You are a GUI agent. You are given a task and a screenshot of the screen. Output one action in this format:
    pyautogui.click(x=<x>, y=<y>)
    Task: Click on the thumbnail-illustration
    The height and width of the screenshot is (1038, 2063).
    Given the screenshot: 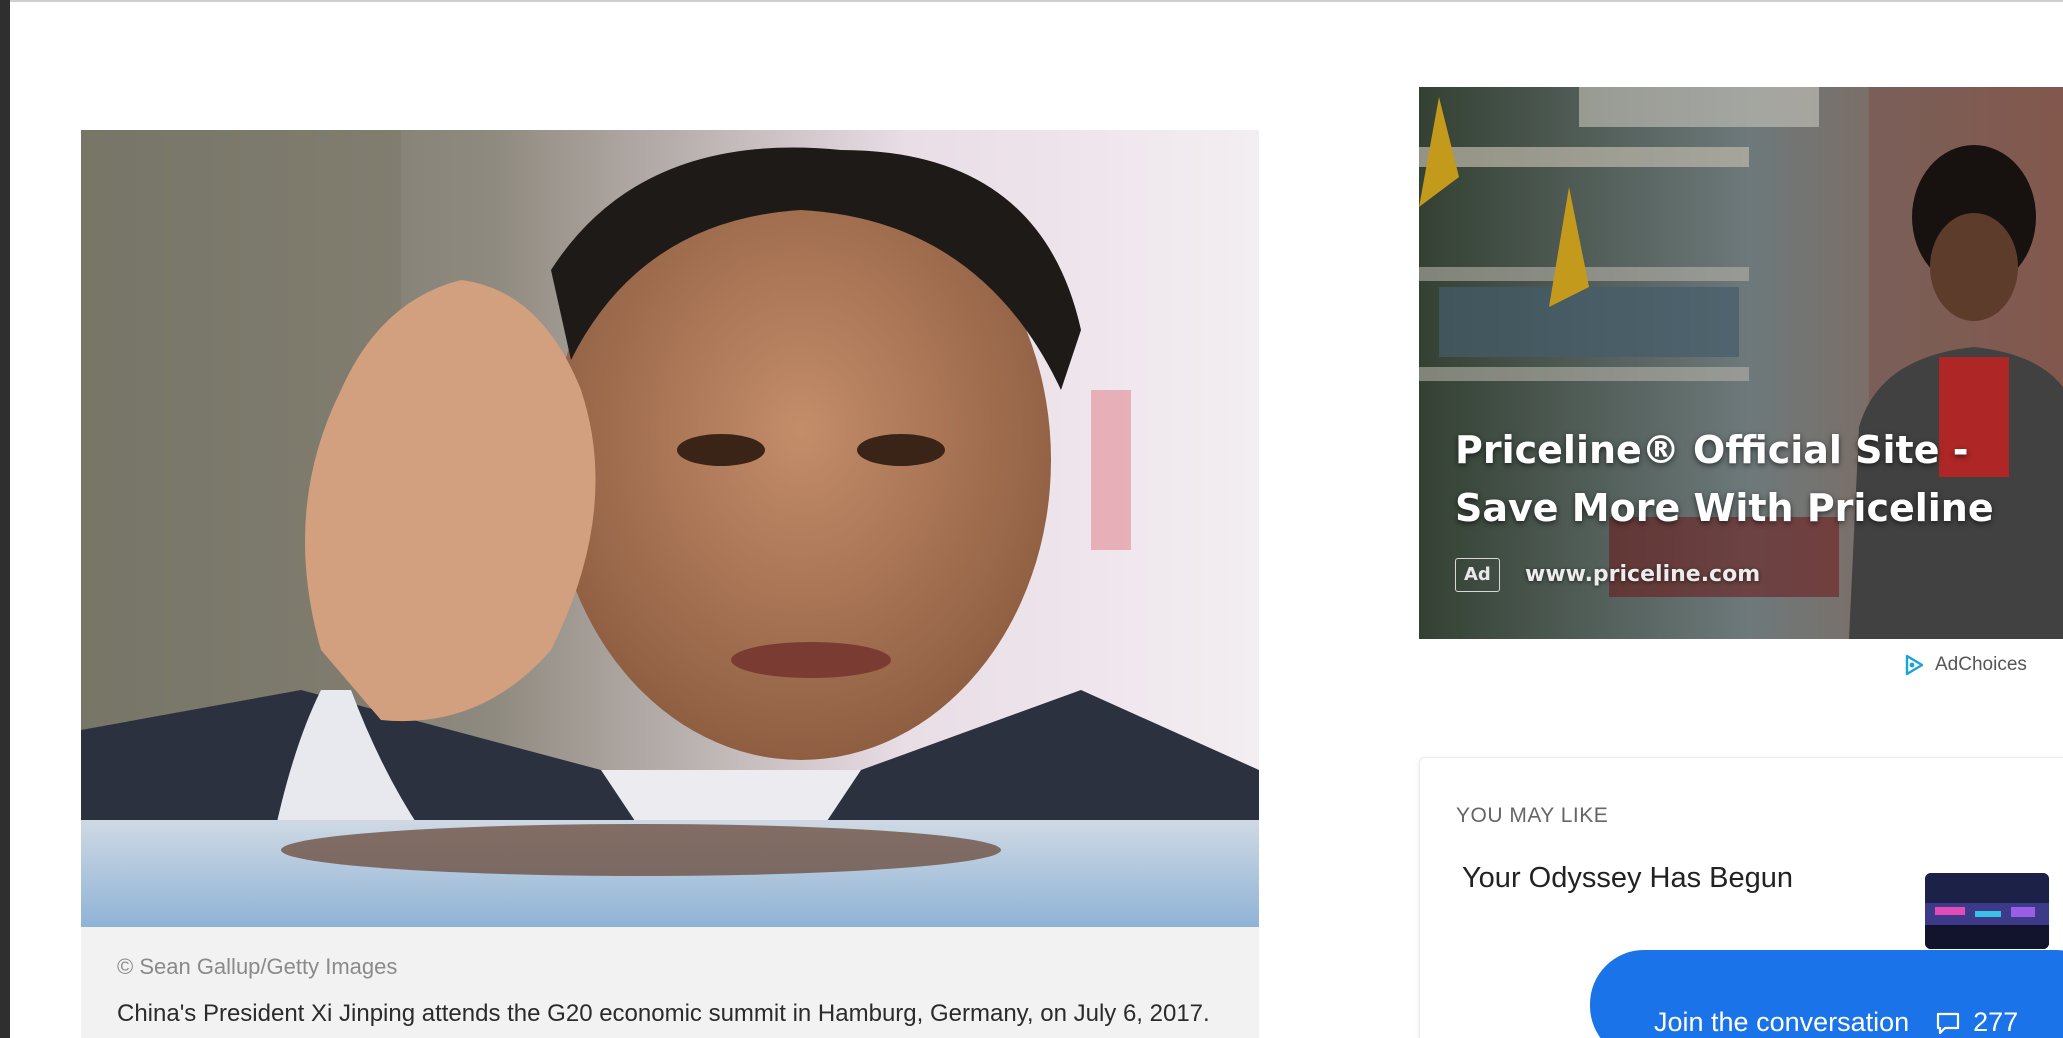 What is the action you would take?
    pyautogui.click(x=1987, y=911)
    